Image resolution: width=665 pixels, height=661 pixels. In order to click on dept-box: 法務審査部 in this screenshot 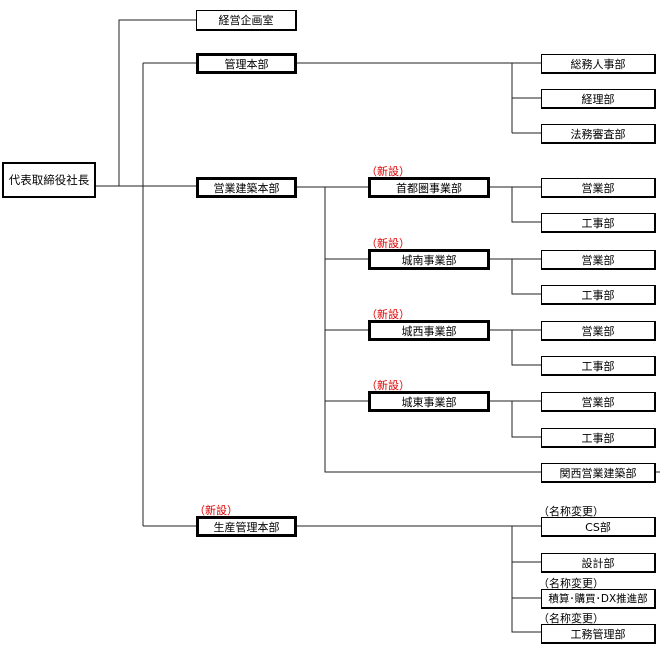, I will do `click(598, 134)`.